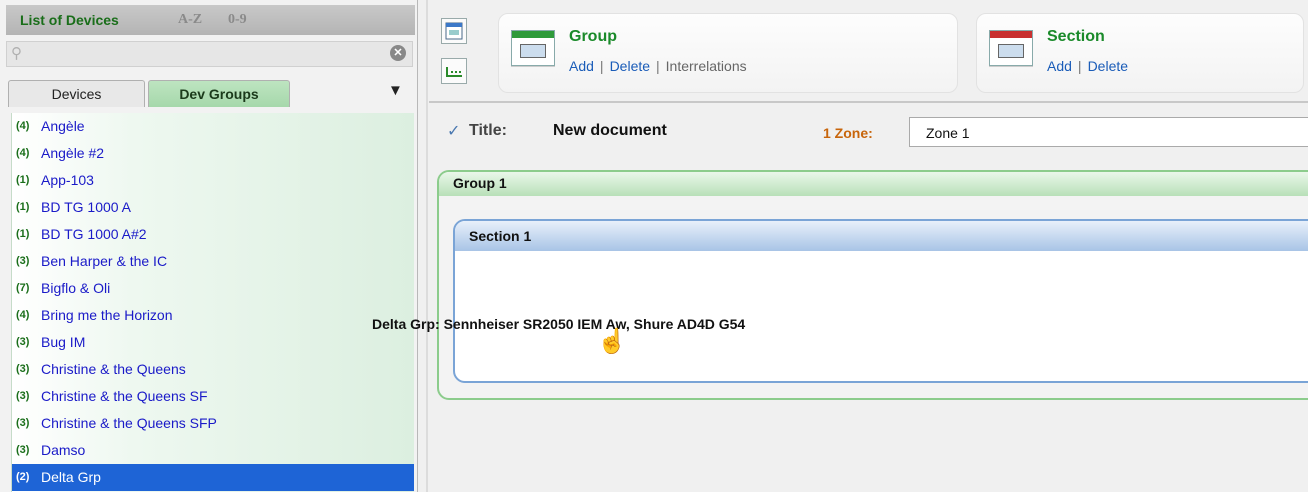 This screenshot has height=492, width=1308. Describe the element at coordinates (94, 234) in the screenshot. I see `group-name: BD TG 1000 A#2` at that location.